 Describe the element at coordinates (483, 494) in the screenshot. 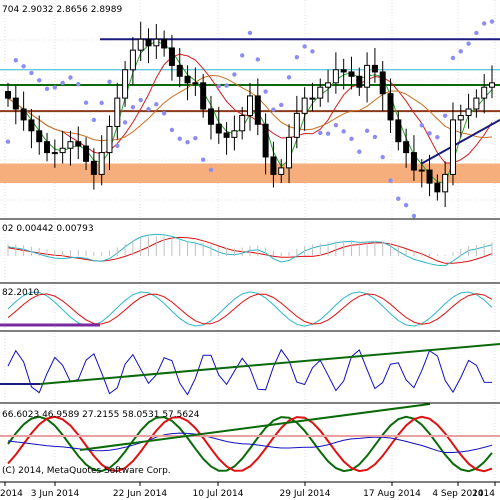

I see `x-tick-label: 2014` at that location.